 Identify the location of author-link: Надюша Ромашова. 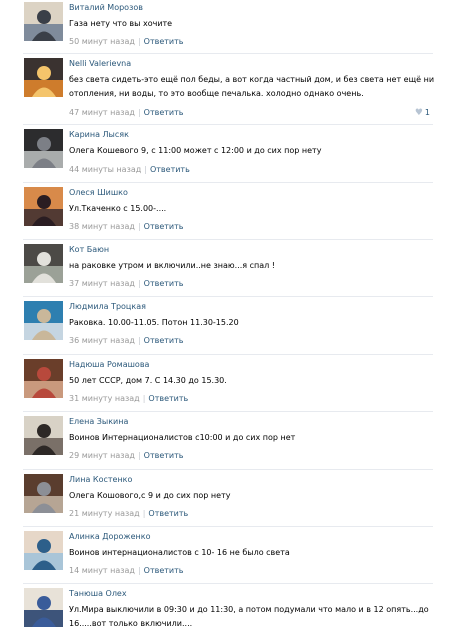
(109, 364).